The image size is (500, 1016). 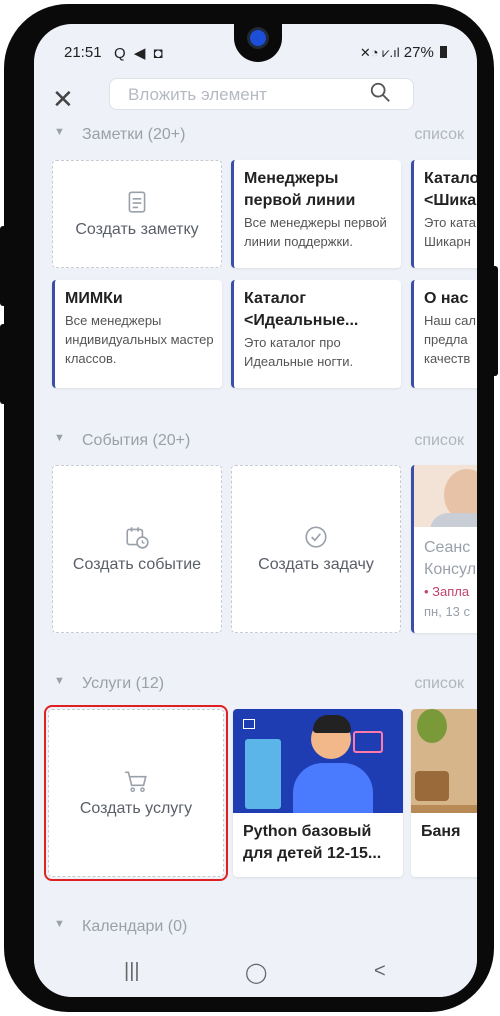 I want to click on note-title: Катало <Шика, so click(x=450, y=189).